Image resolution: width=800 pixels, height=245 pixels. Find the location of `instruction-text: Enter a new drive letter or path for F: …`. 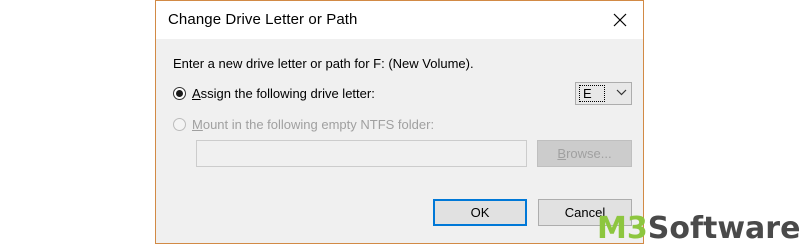

instruction-text: Enter a new drive letter or path for F: … is located at coordinates (323, 63).